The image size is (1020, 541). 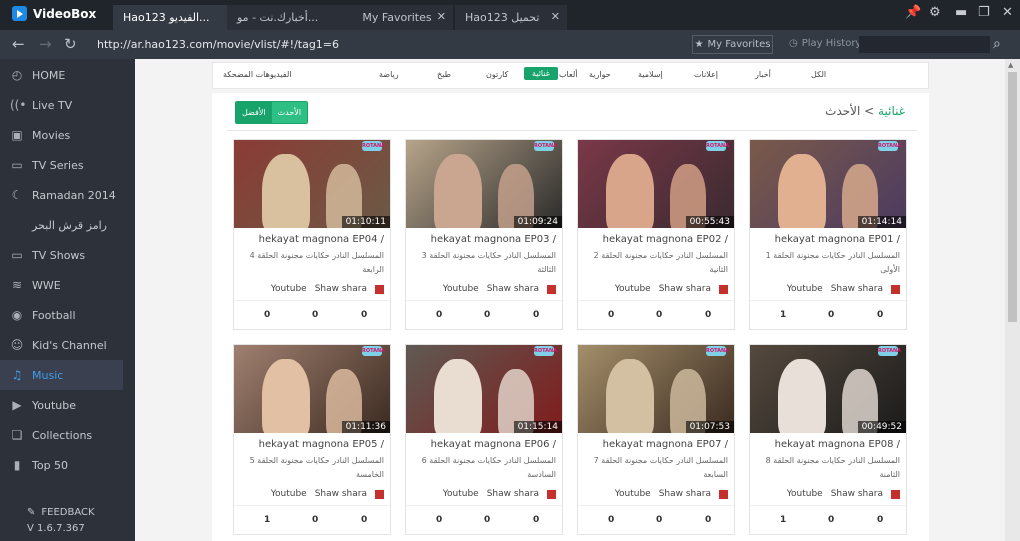 I want to click on sidebar-item: ☺ Kid's Channel, so click(x=61, y=345).